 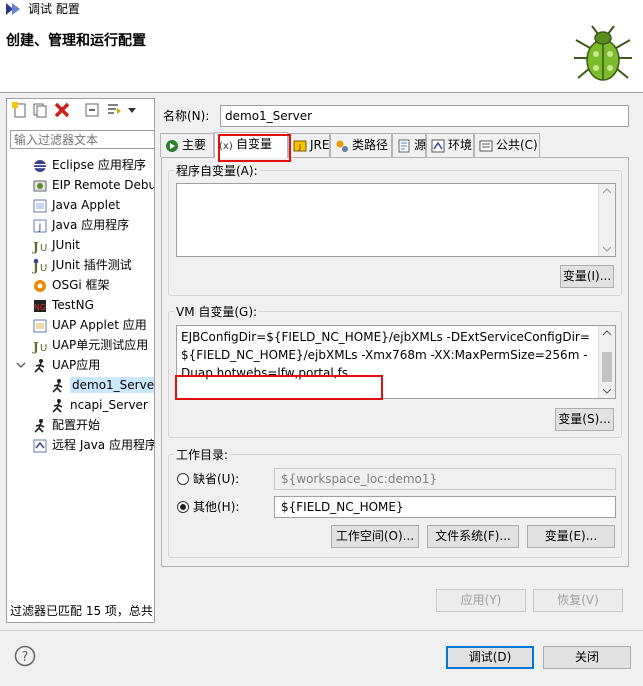 I want to click on environment-tab-icon, so click(x=438, y=145).